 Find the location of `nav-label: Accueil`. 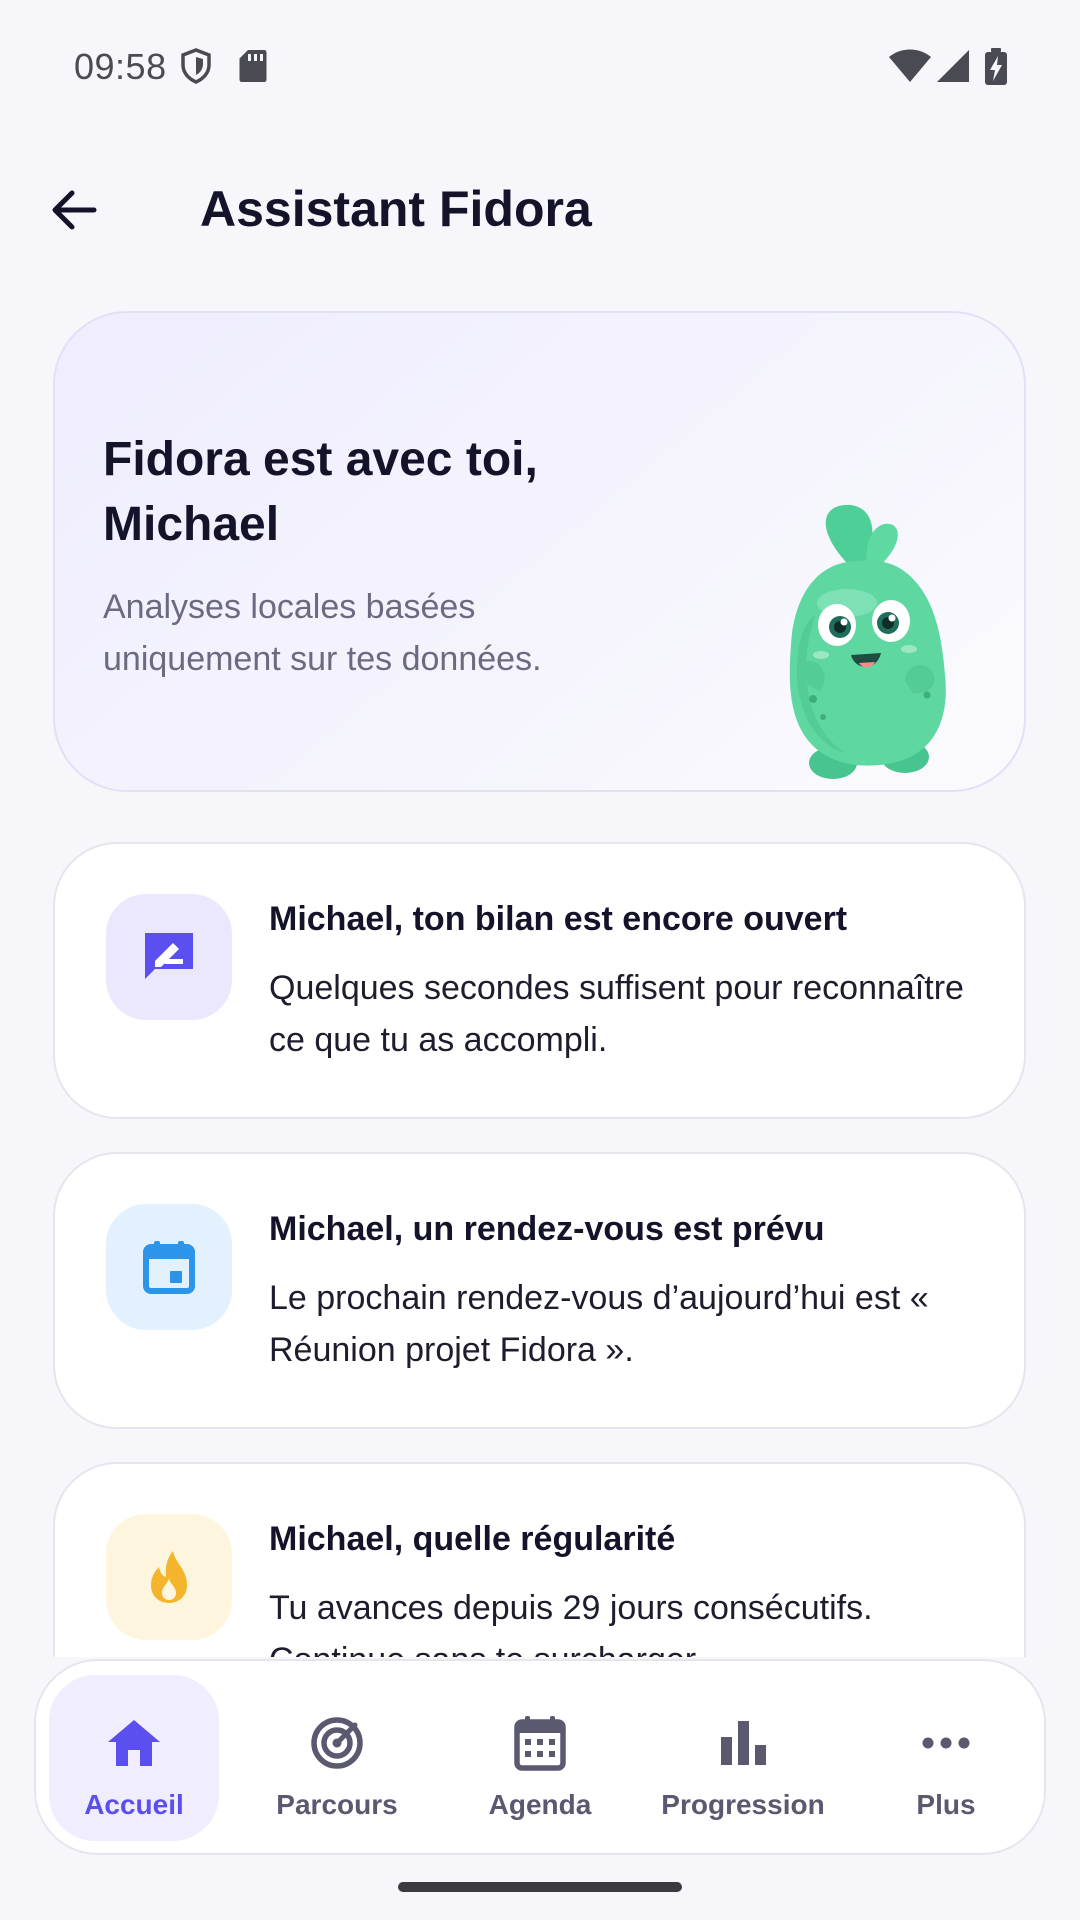

nav-label: Accueil is located at coordinates (134, 1804).